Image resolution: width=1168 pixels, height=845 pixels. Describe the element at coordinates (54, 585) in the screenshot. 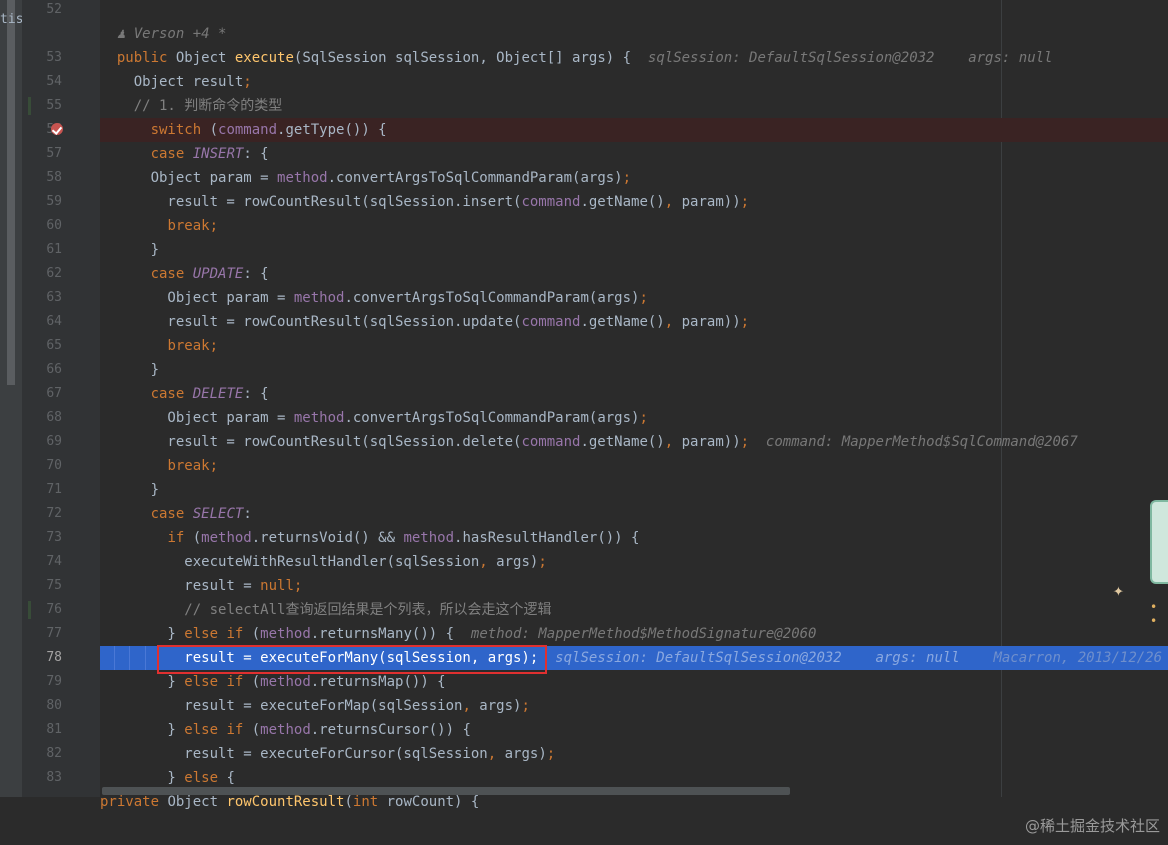

I see `line-number: 75` at that location.